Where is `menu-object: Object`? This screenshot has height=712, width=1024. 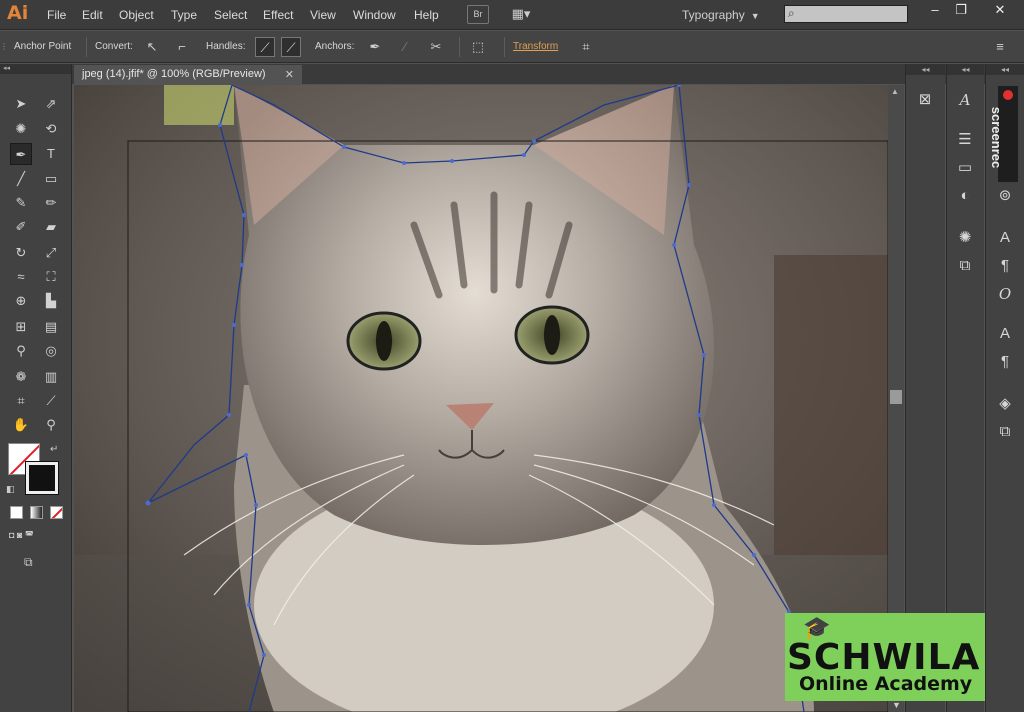 menu-object: Object is located at coordinates (136, 15).